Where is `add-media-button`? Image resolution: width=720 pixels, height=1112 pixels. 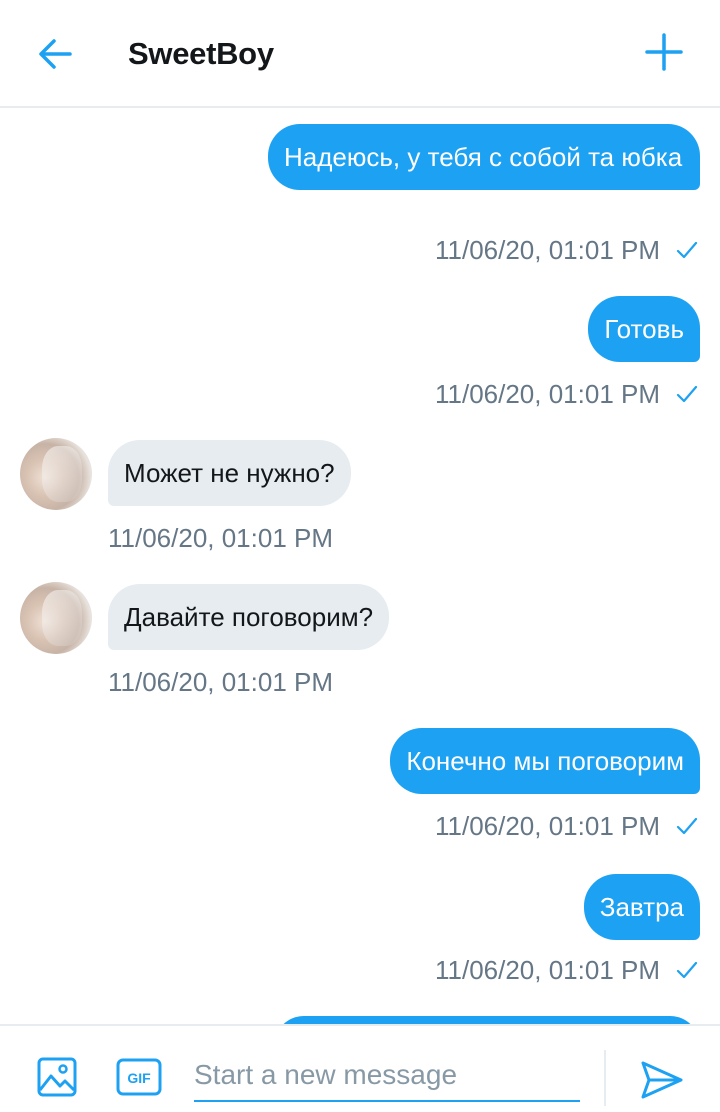
add-media-button is located at coordinates (57, 1077).